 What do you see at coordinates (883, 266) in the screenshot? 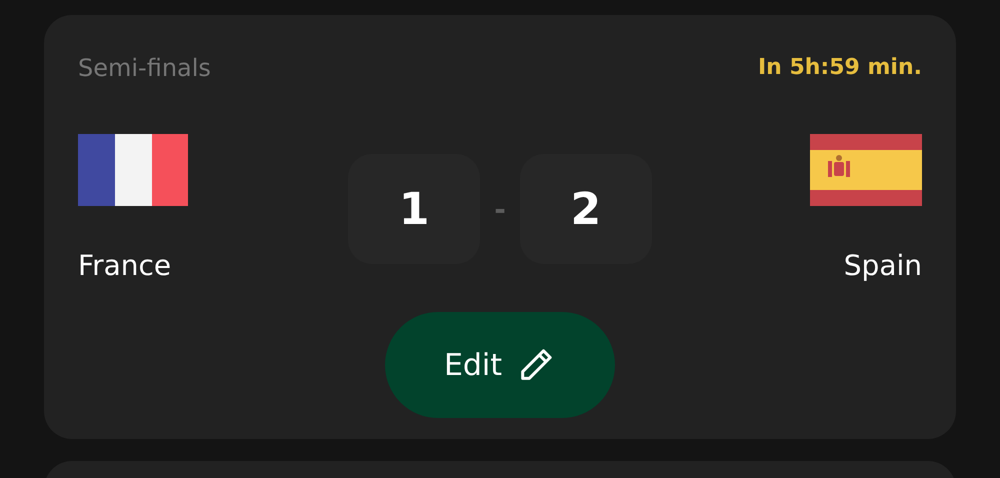
I see `team-name: Spain` at bounding box center [883, 266].